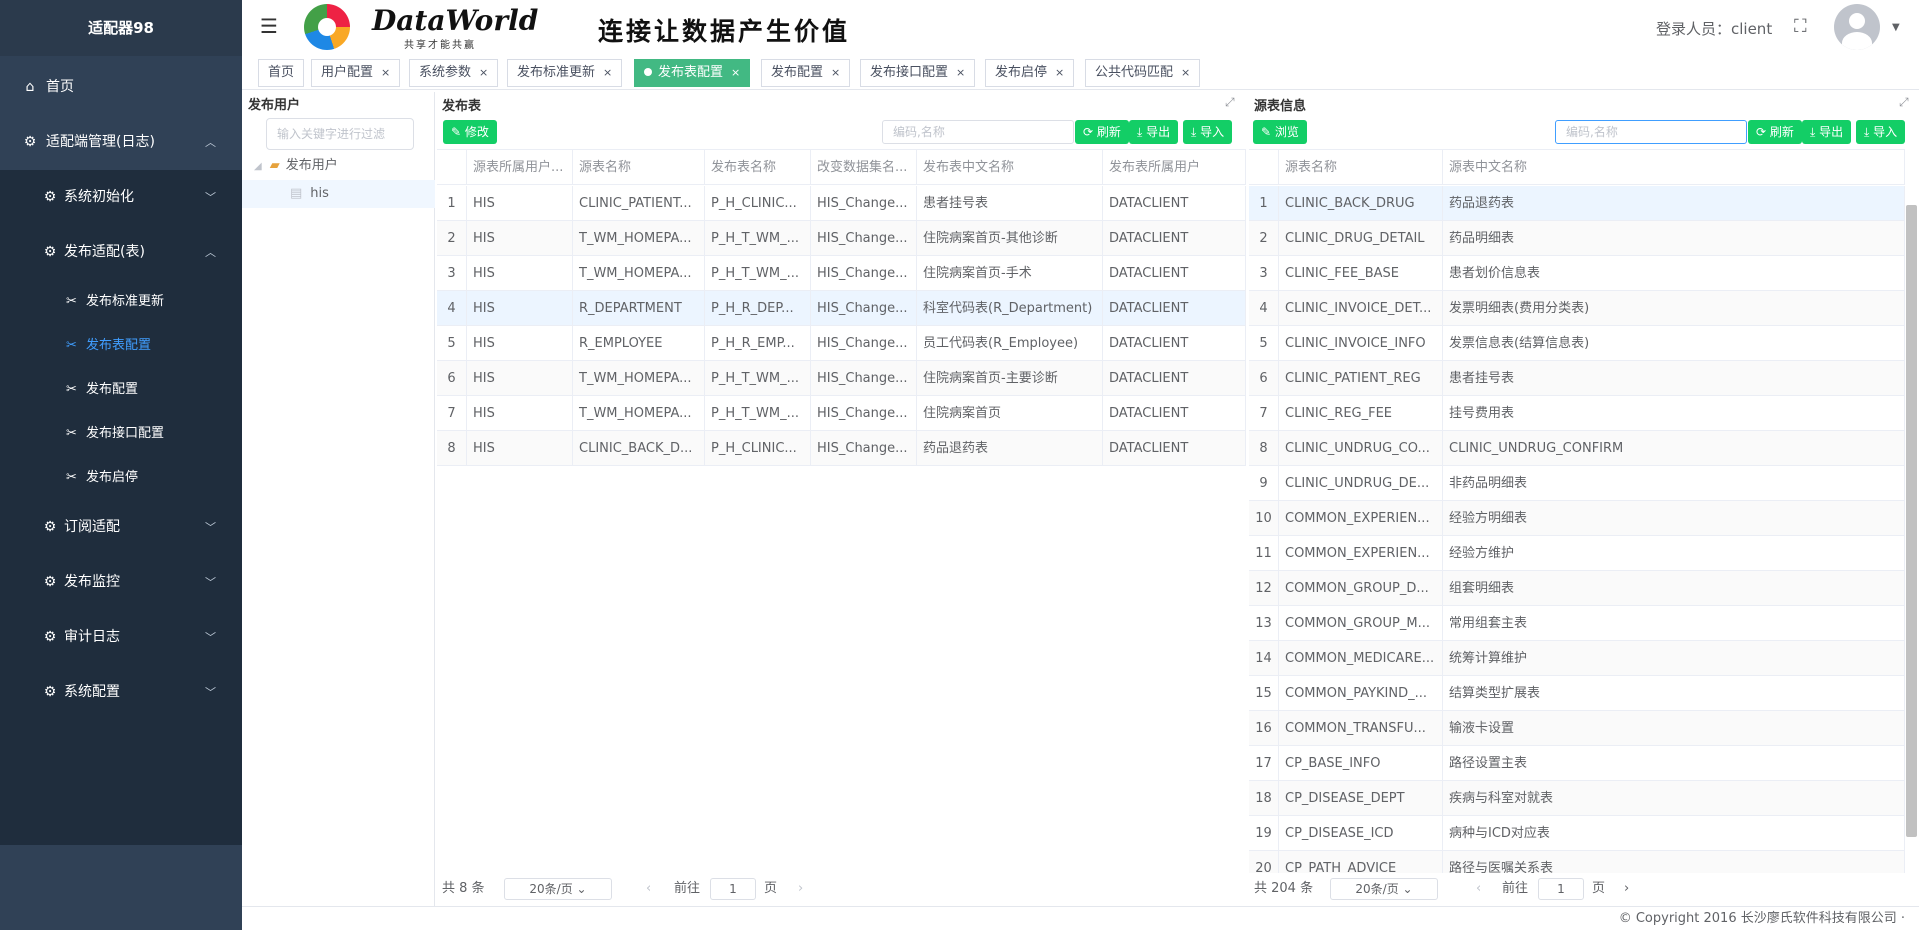 The width and height of the screenshot is (1919, 931). What do you see at coordinates (1577, 483) in the screenshot?
I see `table-row: 9 CLINIC_UNDRUG_DE... 非药品明细表` at bounding box center [1577, 483].